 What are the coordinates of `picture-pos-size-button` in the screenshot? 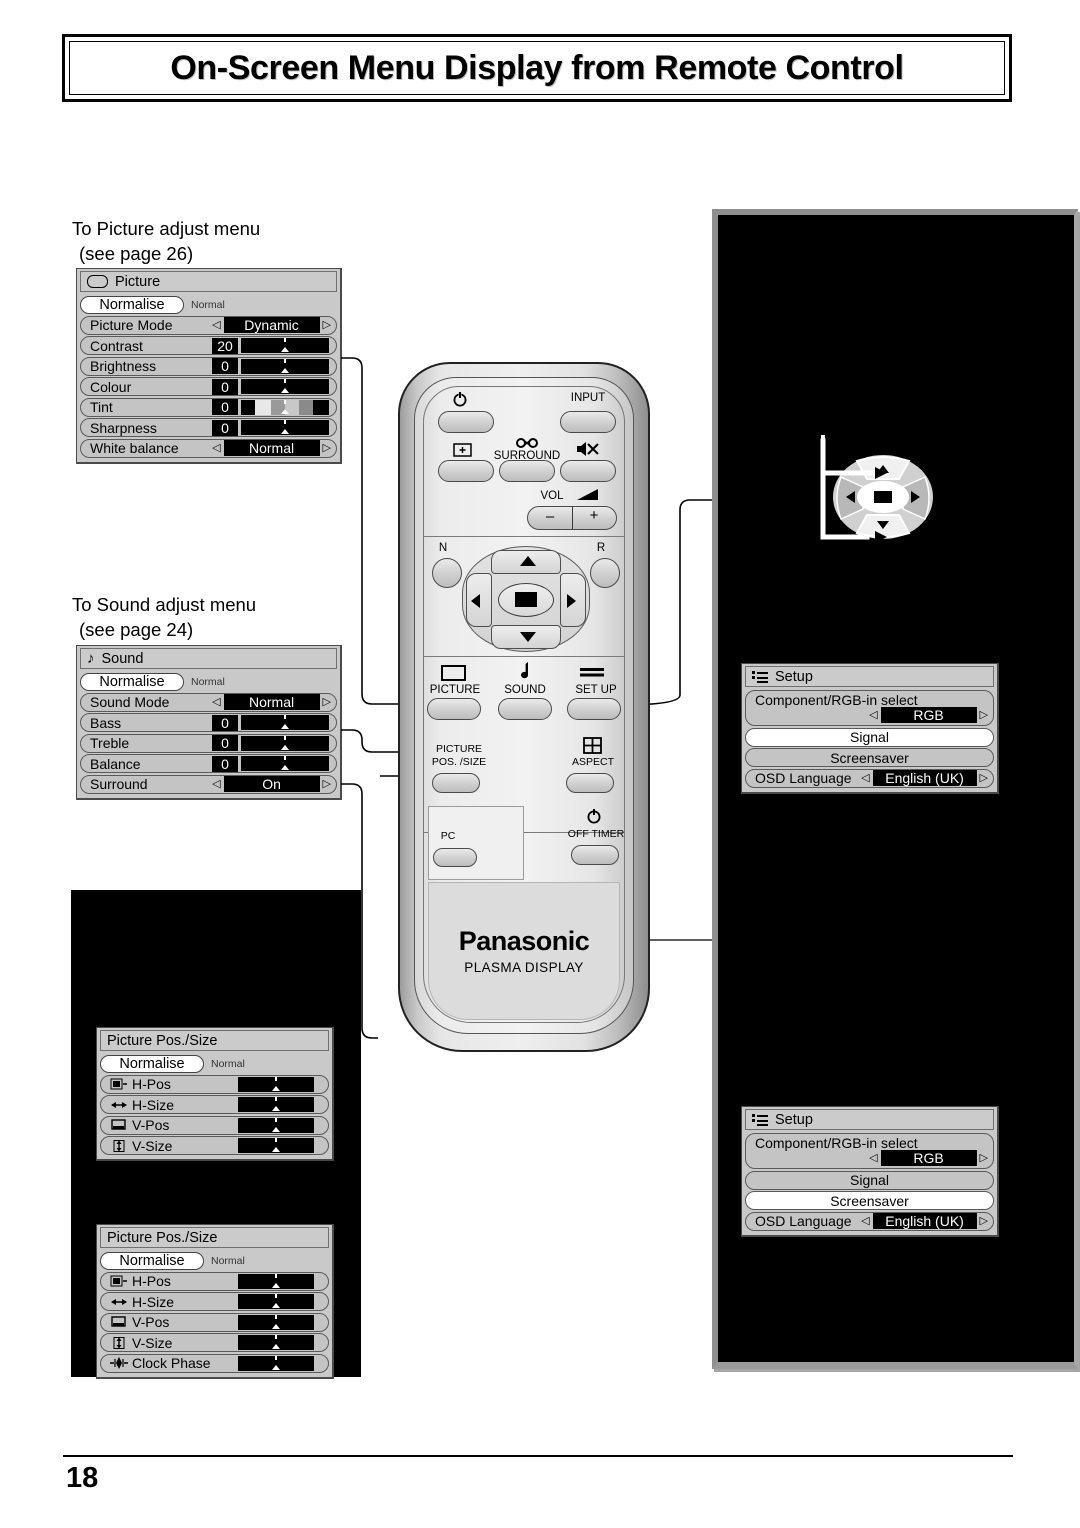 It's located at (456, 783).